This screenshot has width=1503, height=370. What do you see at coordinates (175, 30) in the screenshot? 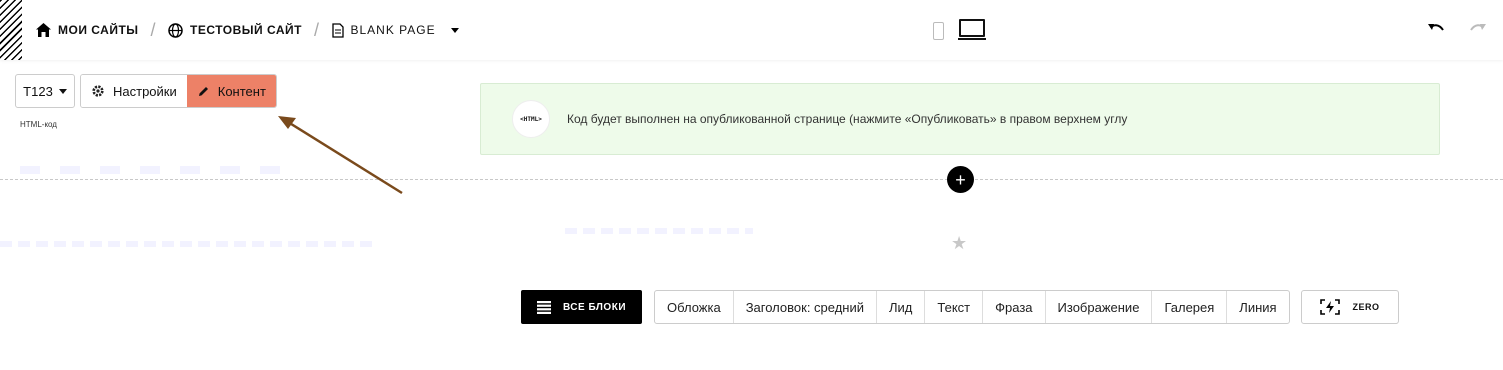
I see `globe-icon` at bounding box center [175, 30].